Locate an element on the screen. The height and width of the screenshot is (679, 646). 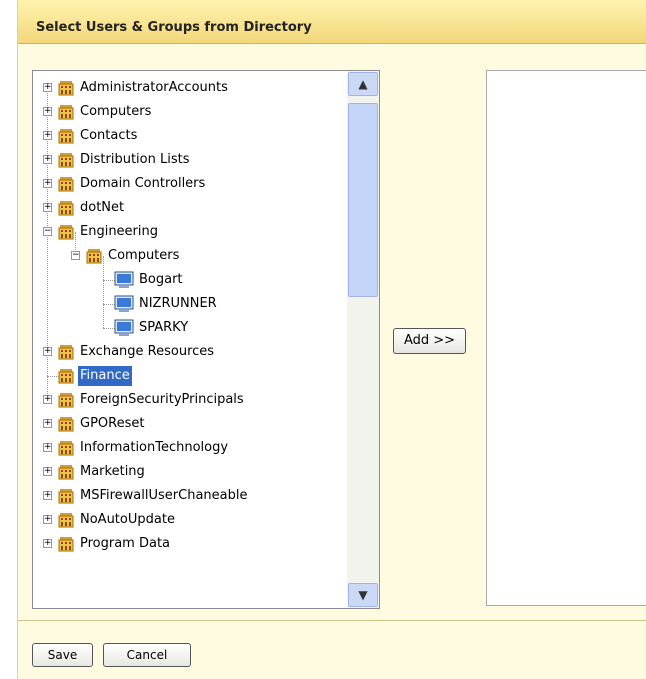
tree-item-label: Exchange Resources is located at coordinates (147, 351).